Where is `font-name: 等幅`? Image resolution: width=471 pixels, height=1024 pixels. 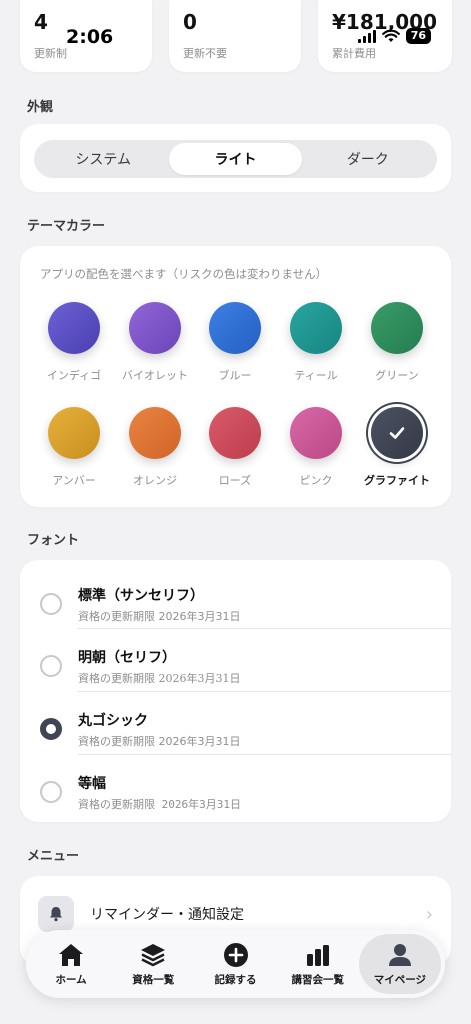
font-name: 等幅 is located at coordinates (92, 784).